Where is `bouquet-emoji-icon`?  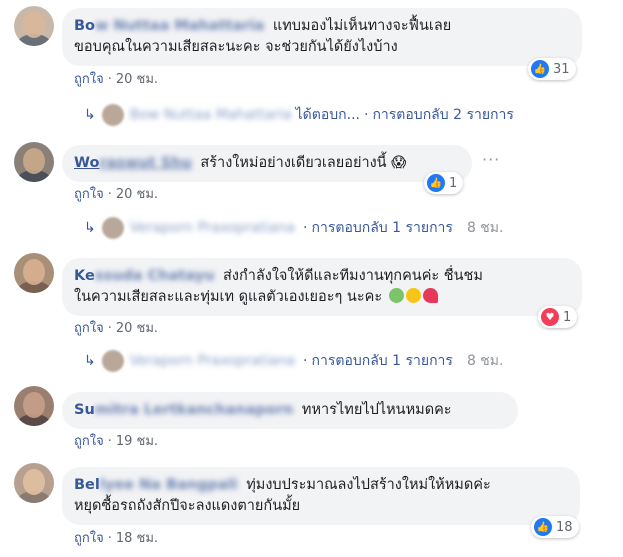 bouquet-emoji-icon is located at coordinates (396, 295).